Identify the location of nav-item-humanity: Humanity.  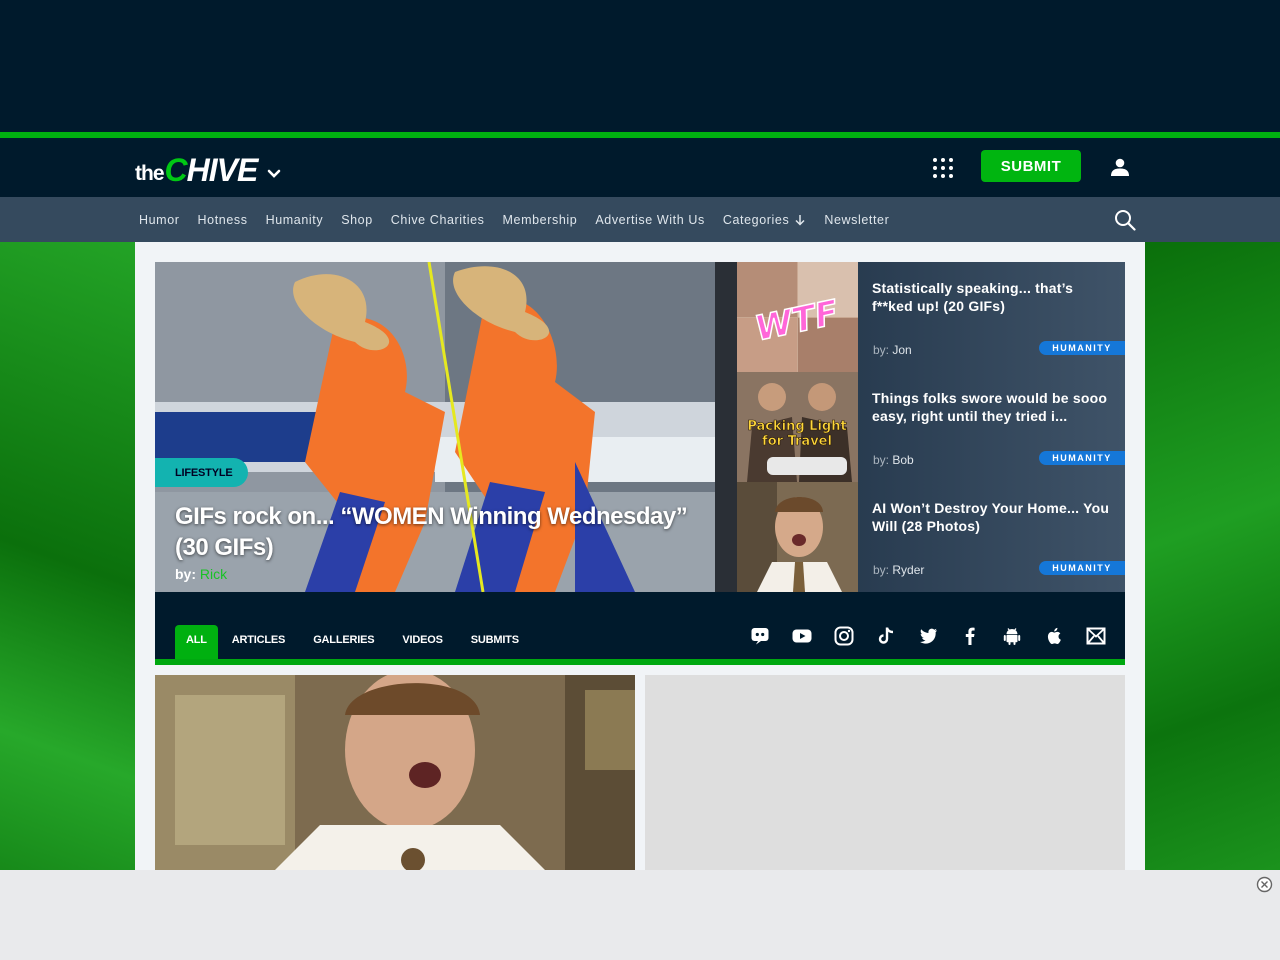
(295, 220).